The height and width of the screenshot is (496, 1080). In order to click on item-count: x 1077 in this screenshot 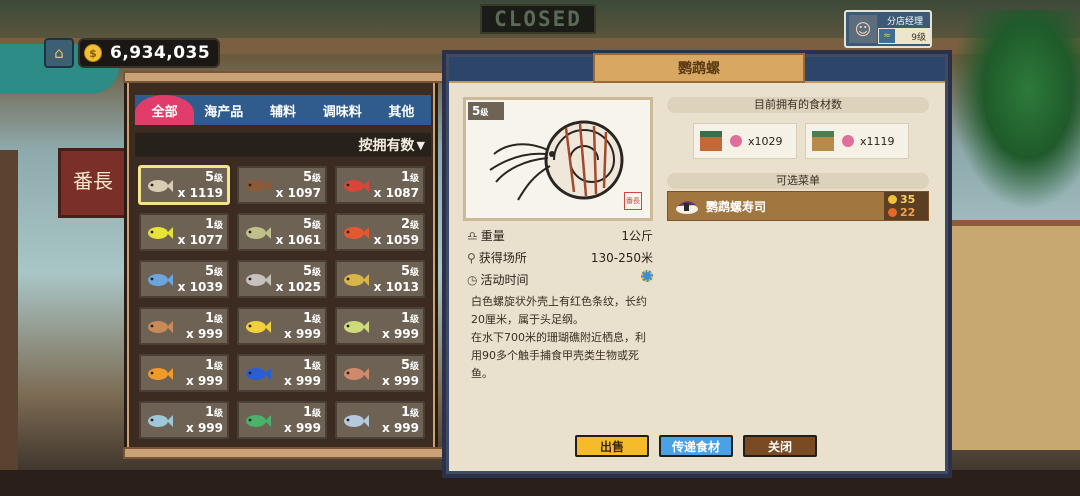, I will do `click(200, 240)`.